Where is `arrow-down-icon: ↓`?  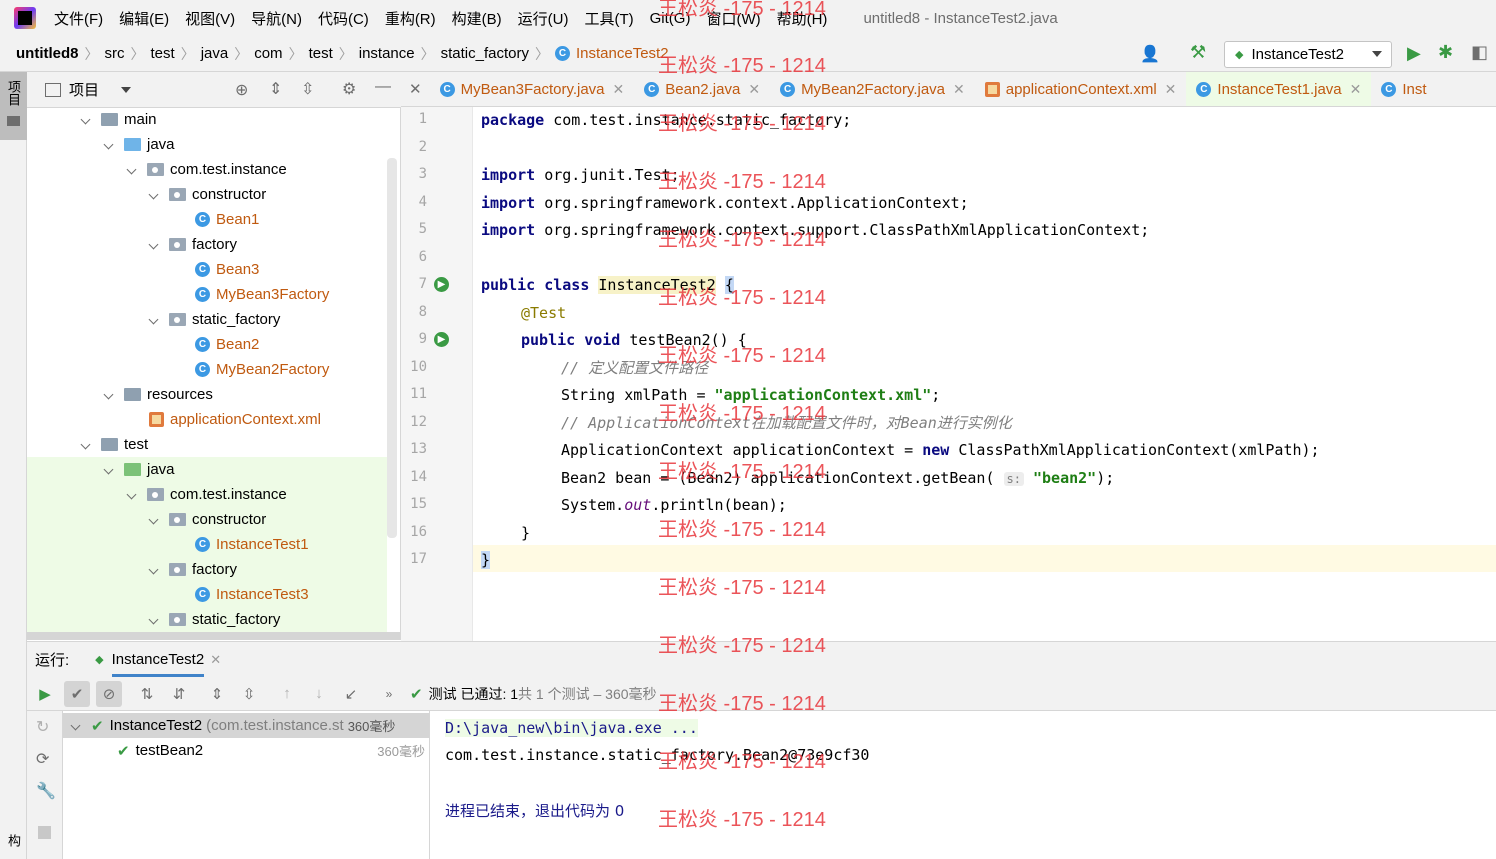
arrow-down-icon: ↓ is located at coordinates (319, 694).